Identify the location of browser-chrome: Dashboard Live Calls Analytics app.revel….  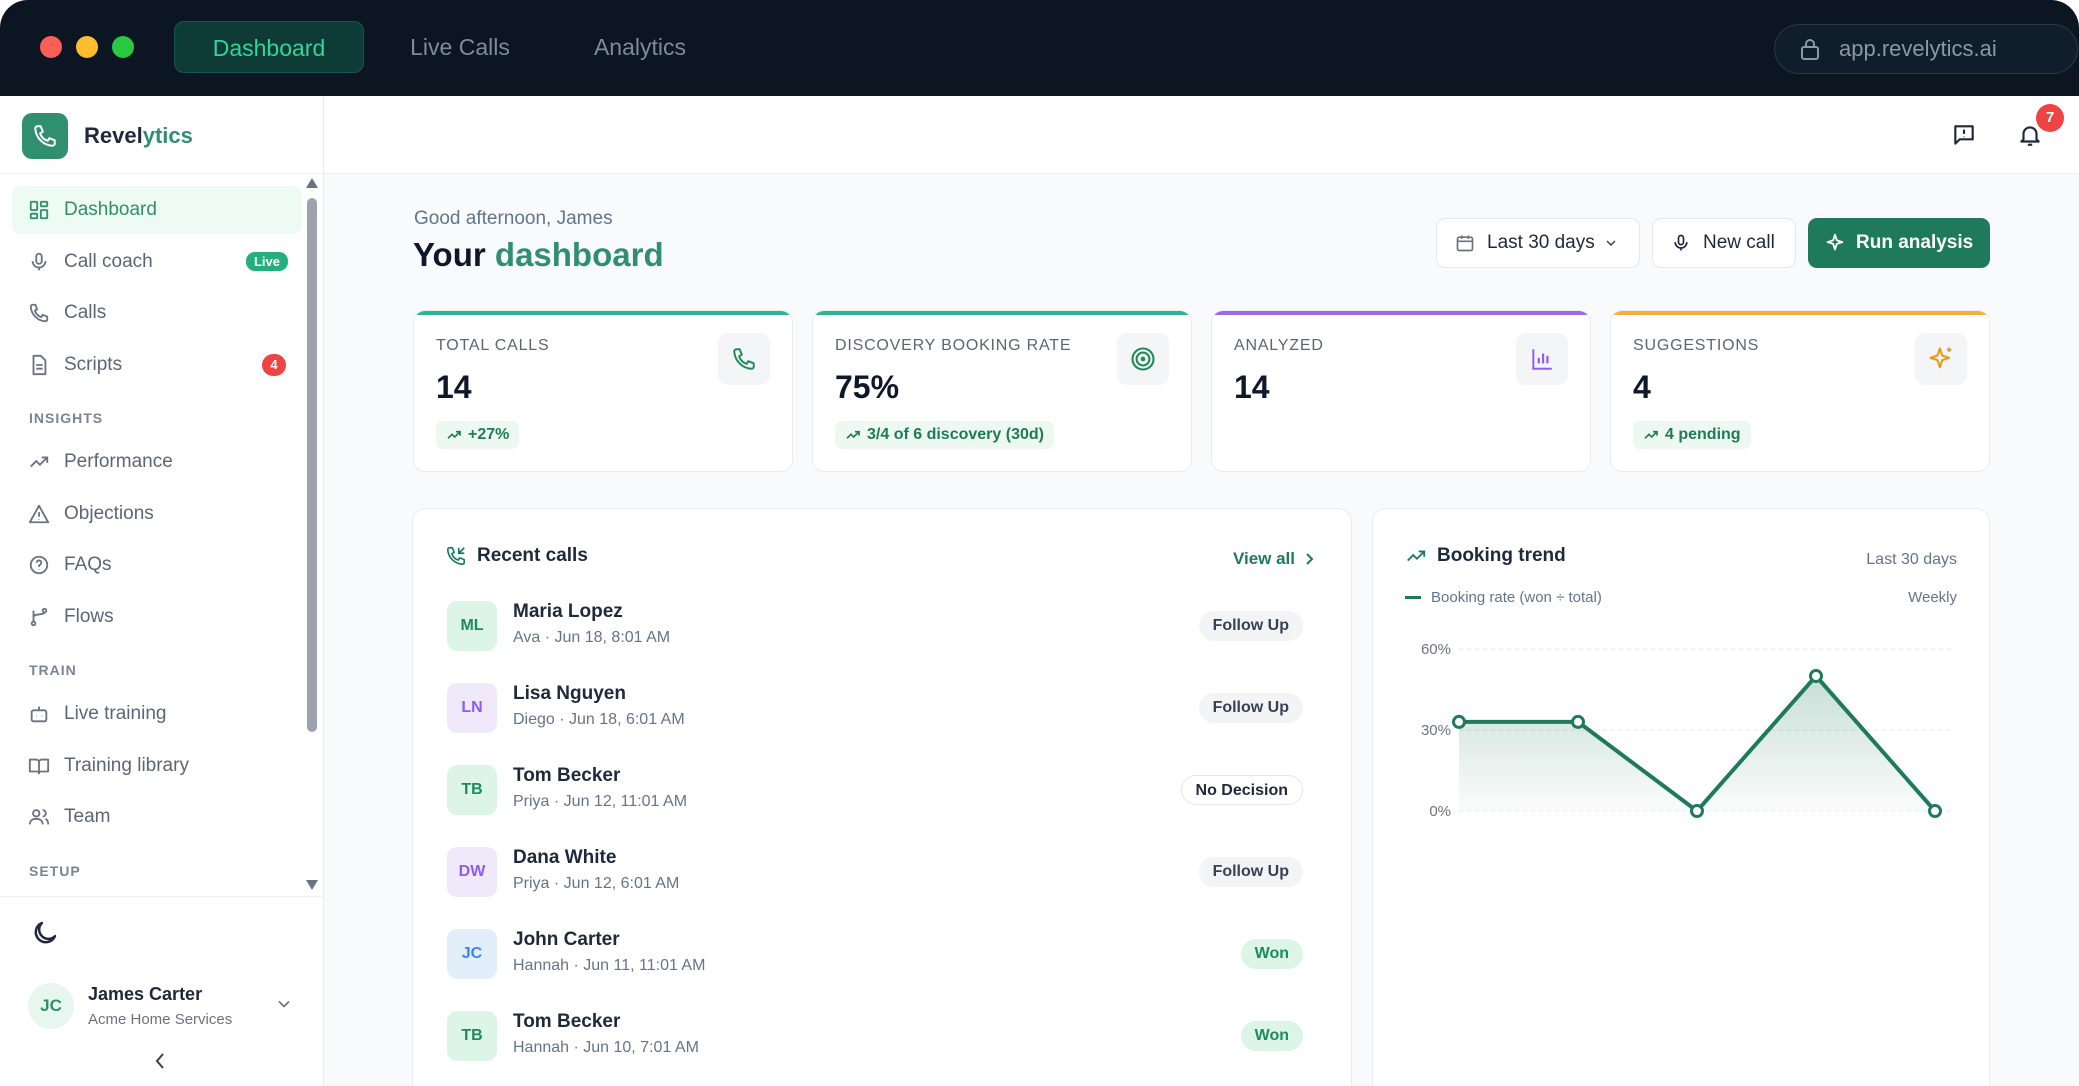
(1039, 48).